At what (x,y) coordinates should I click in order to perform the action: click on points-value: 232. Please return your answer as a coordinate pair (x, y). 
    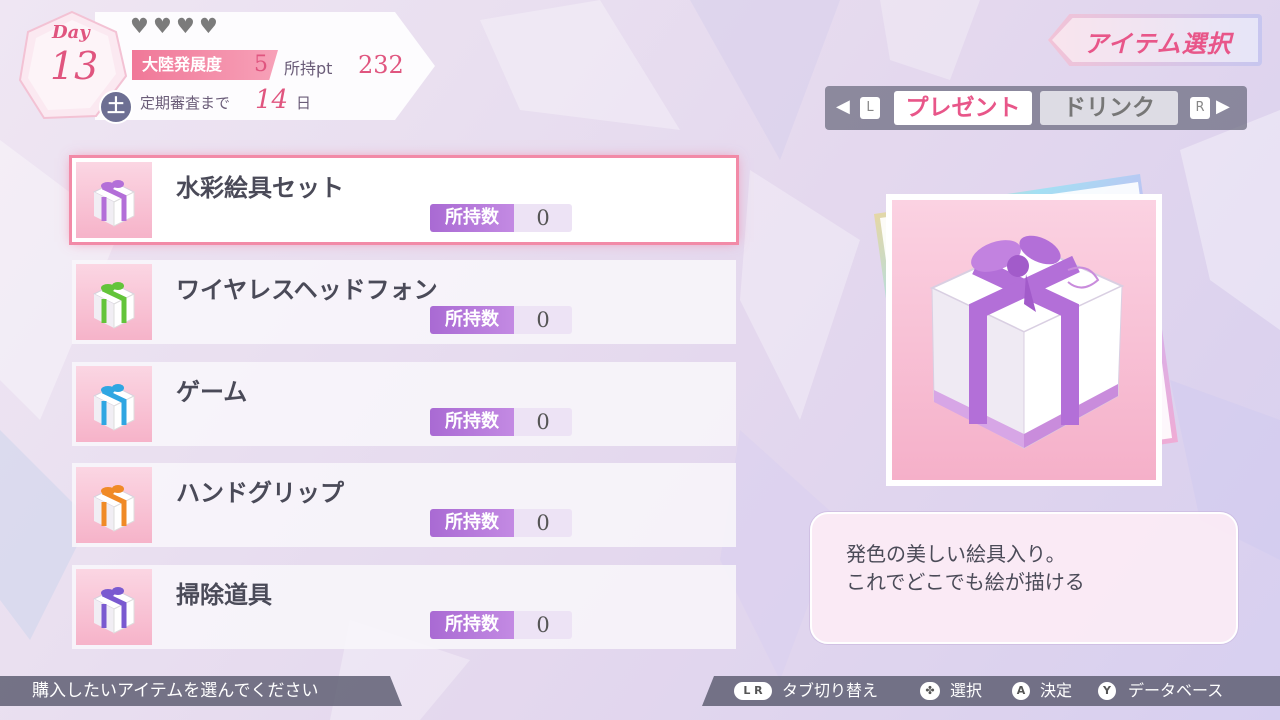
    Looking at the image, I should click on (381, 65).